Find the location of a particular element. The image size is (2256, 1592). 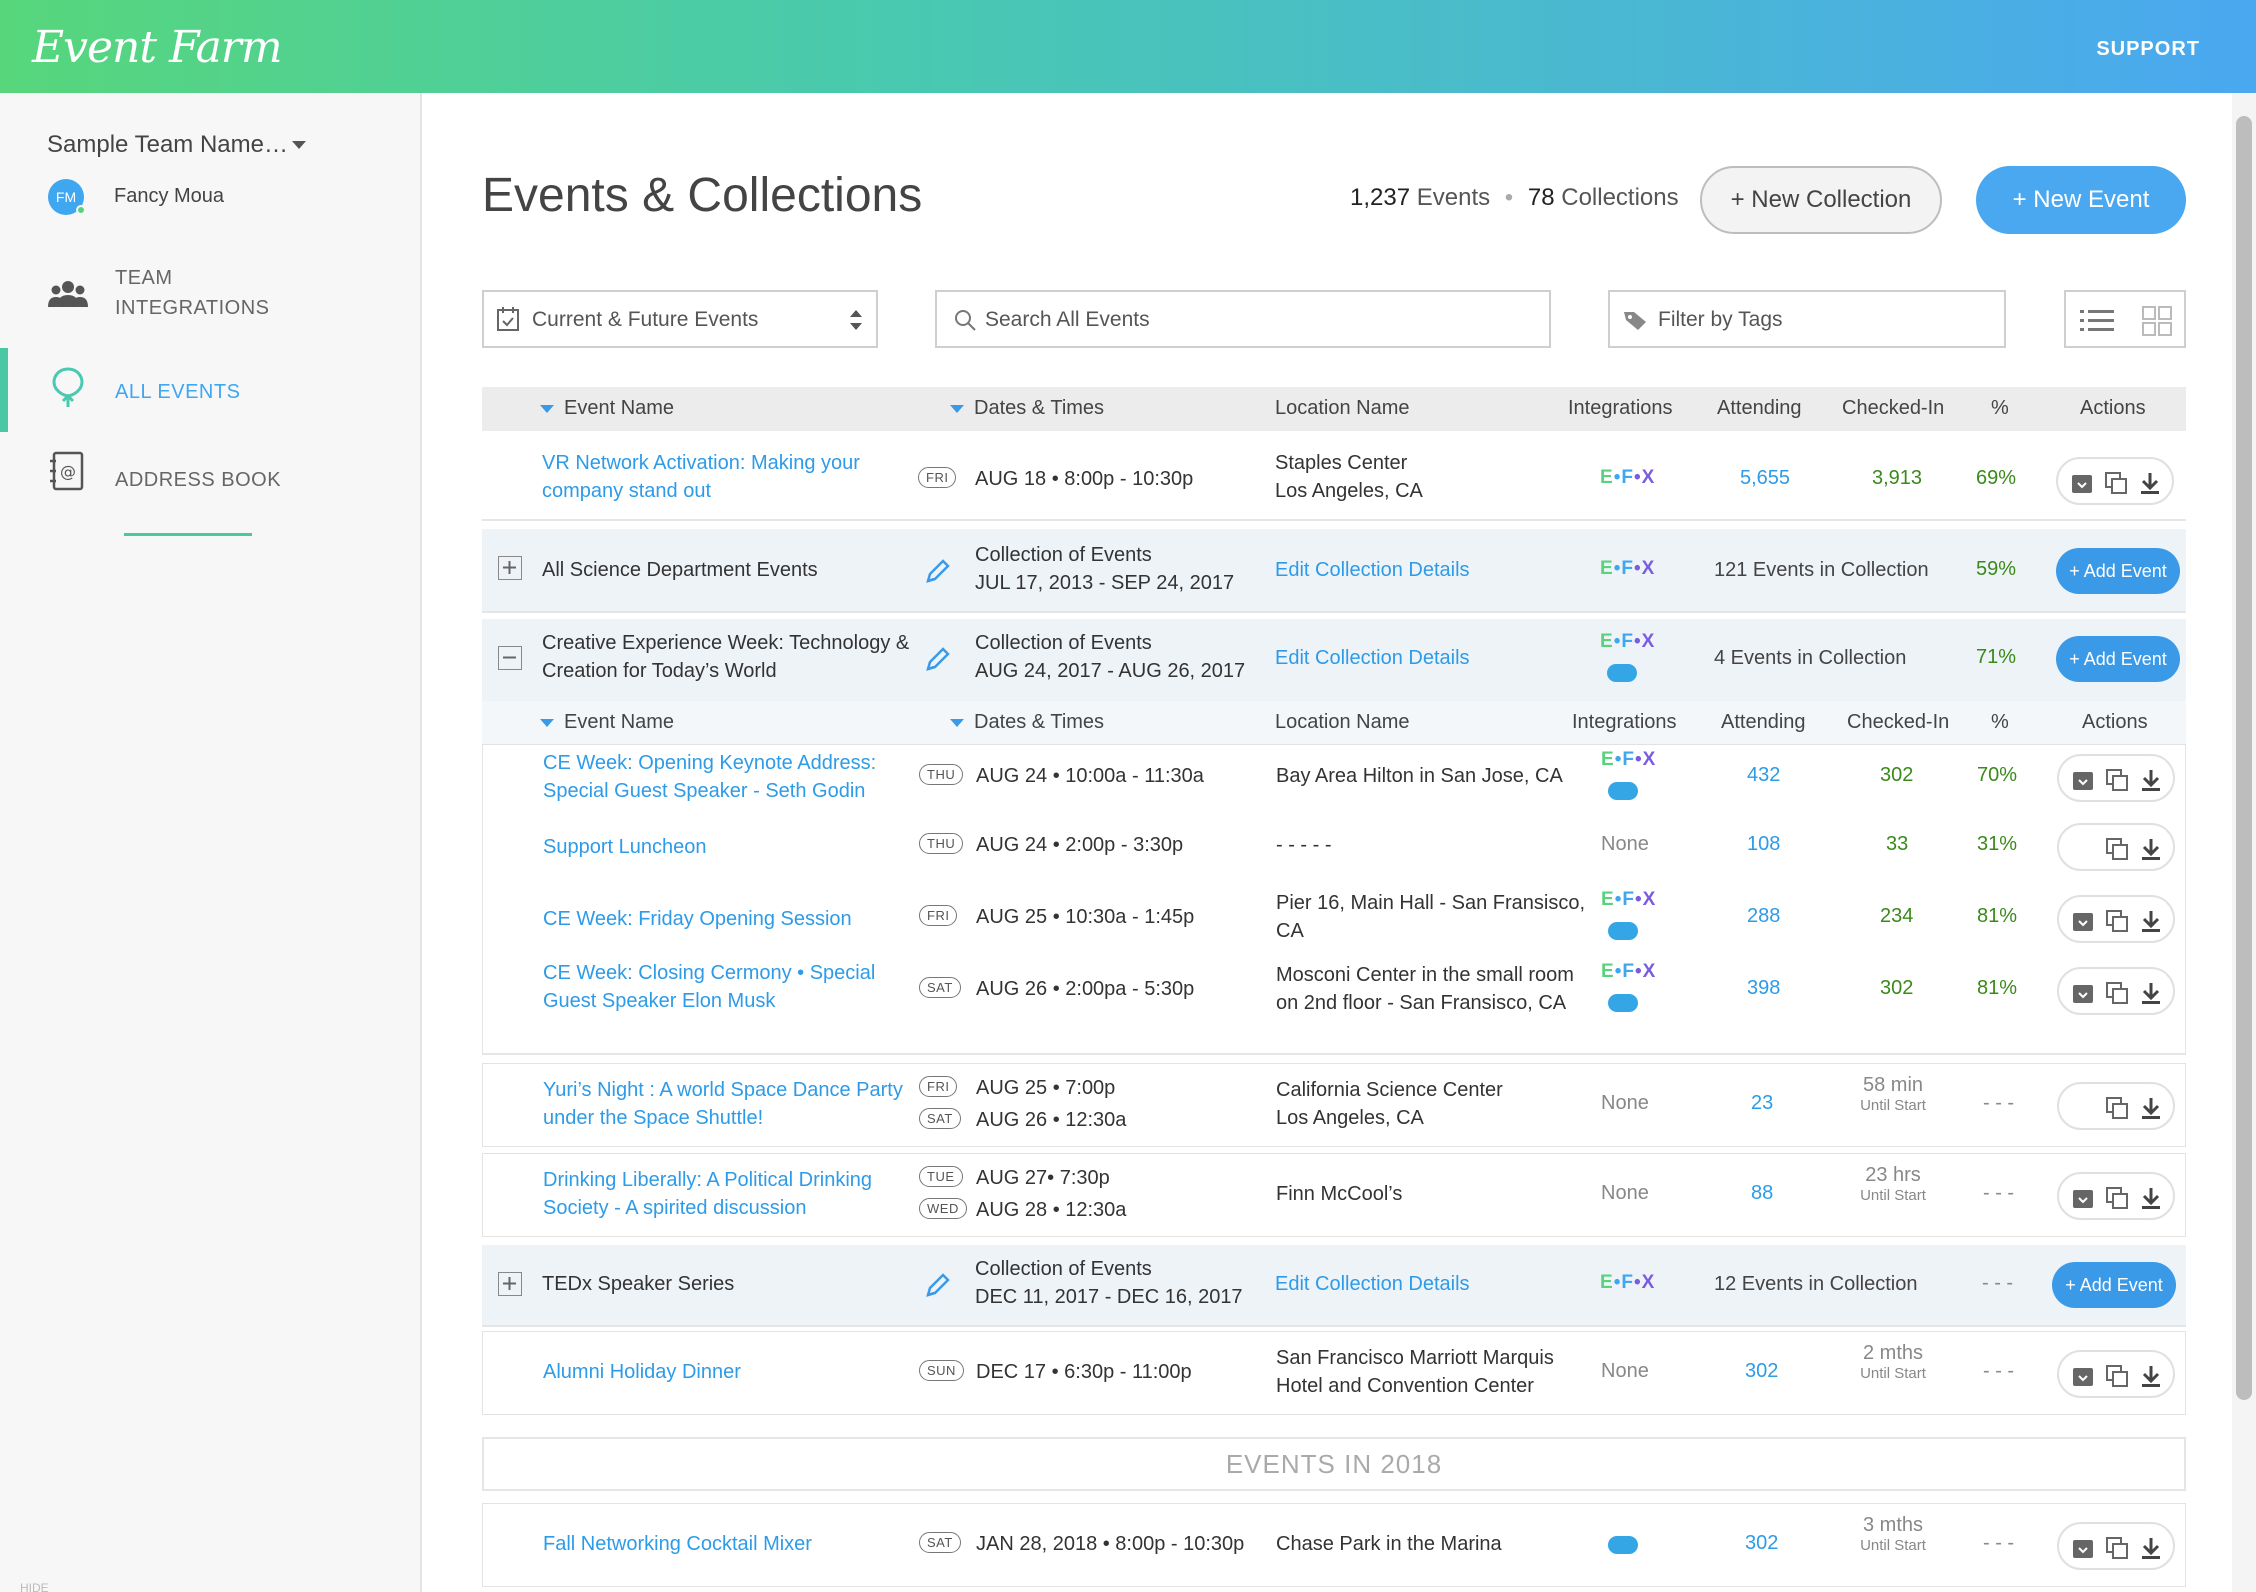

user-name: Fancy Moua is located at coordinates (169, 196).